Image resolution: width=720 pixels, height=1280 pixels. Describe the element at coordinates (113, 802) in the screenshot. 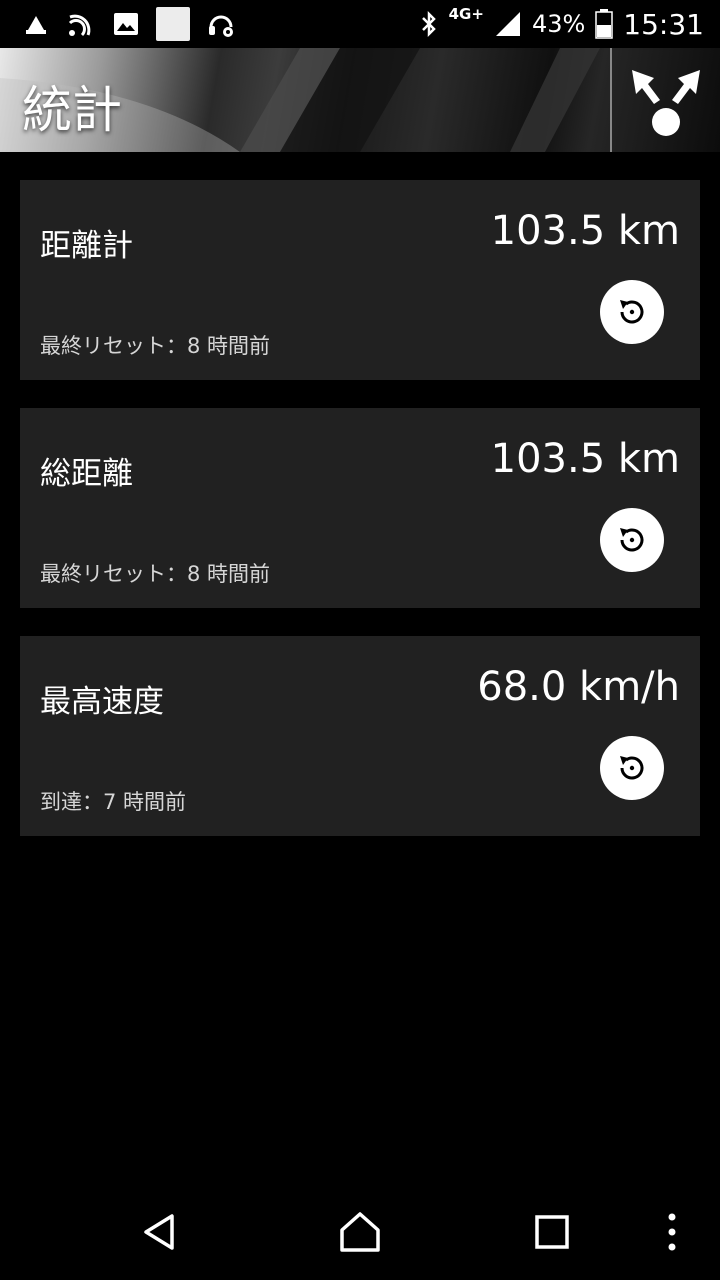

I see `card-subtitle: 到達：7 時間前` at that location.